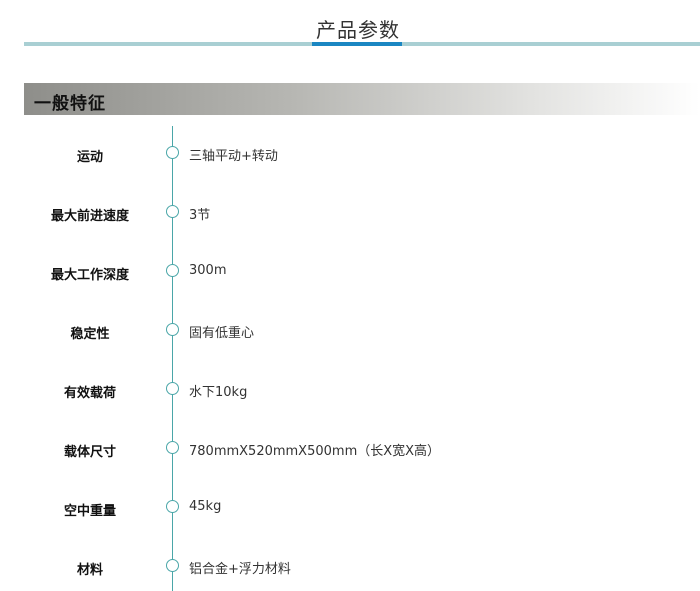 Image resolution: width=700 pixels, height=591 pixels. Describe the element at coordinates (208, 270) in the screenshot. I see `spec-value: 300m` at that location.